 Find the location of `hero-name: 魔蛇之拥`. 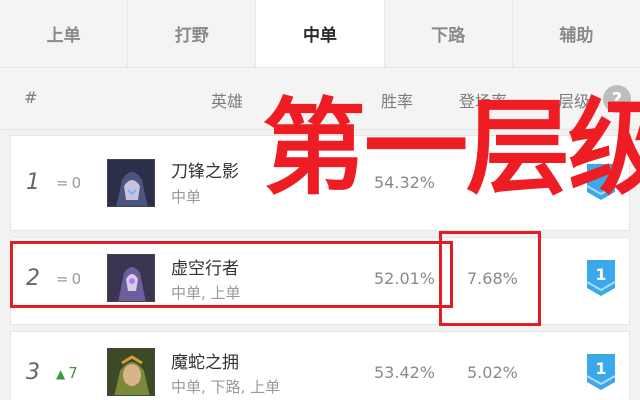

hero-name: 魔蛇之拥 is located at coordinates (205, 360).